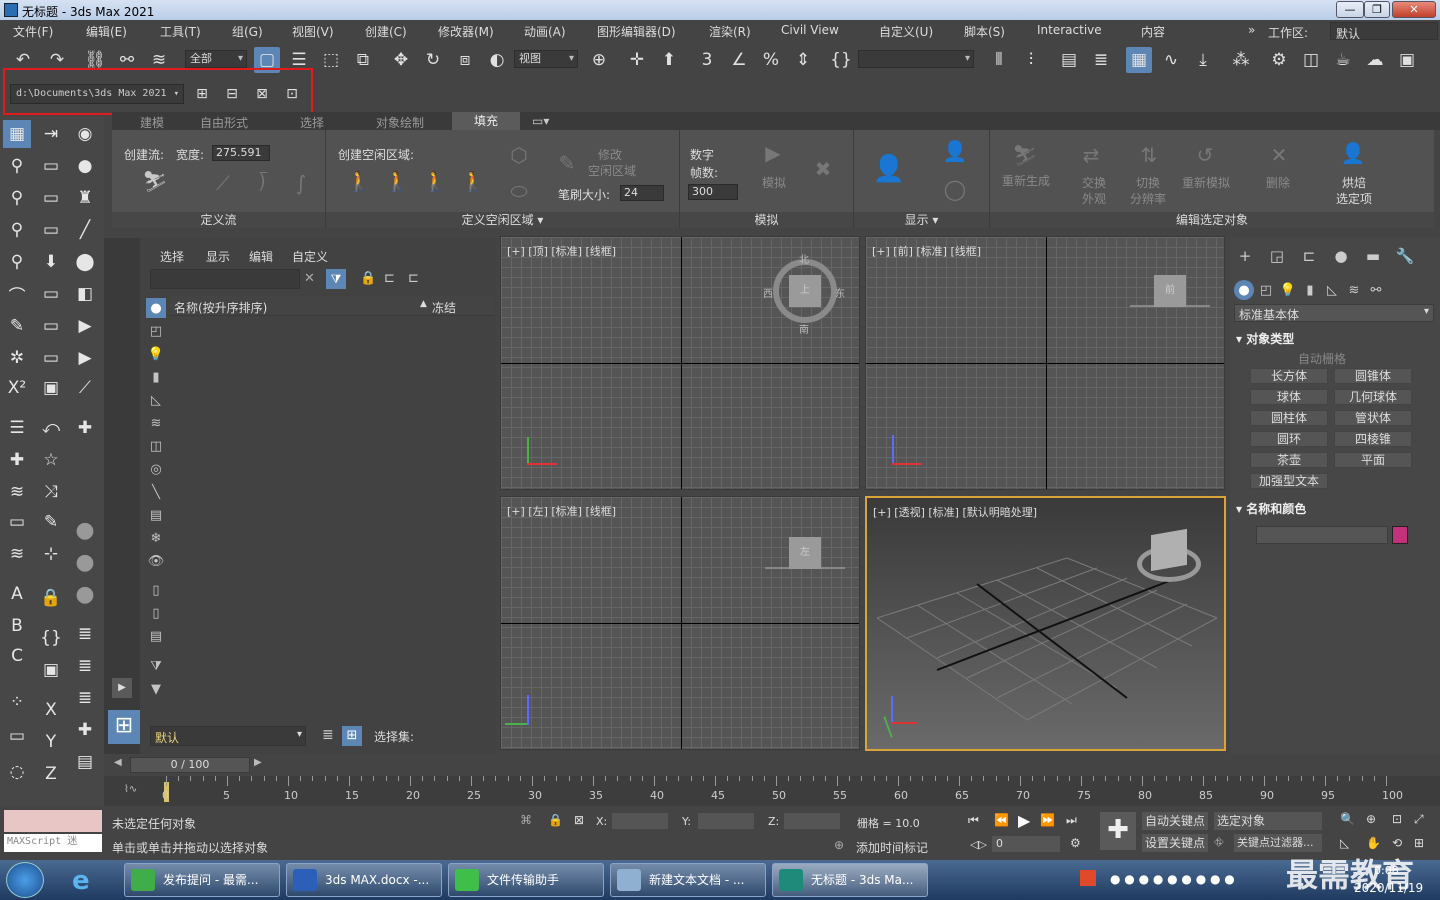 The height and width of the screenshot is (900, 1440). I want to click on idle-figure-1-icon: 🚶, so click(359, 181).